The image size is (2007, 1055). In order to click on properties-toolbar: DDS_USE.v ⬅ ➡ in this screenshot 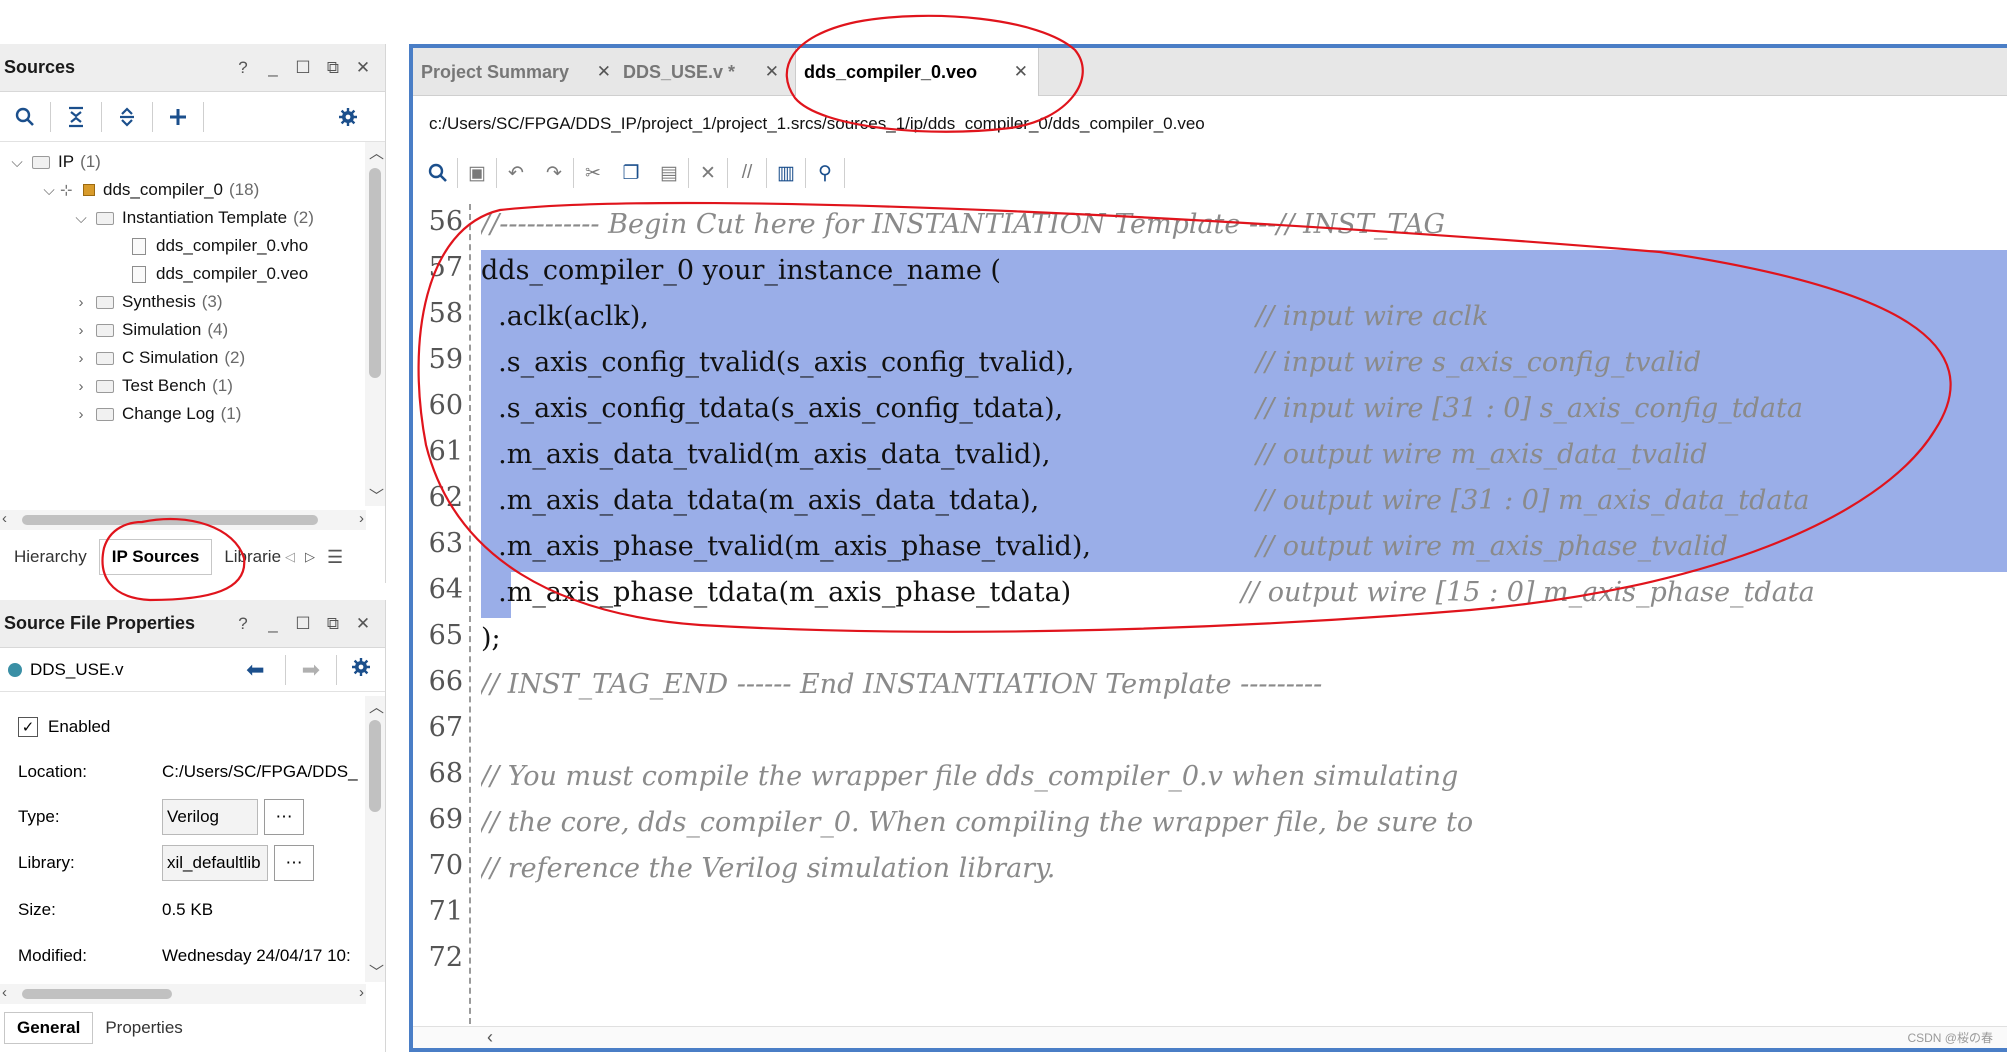, I will do `click(192, 670)`.